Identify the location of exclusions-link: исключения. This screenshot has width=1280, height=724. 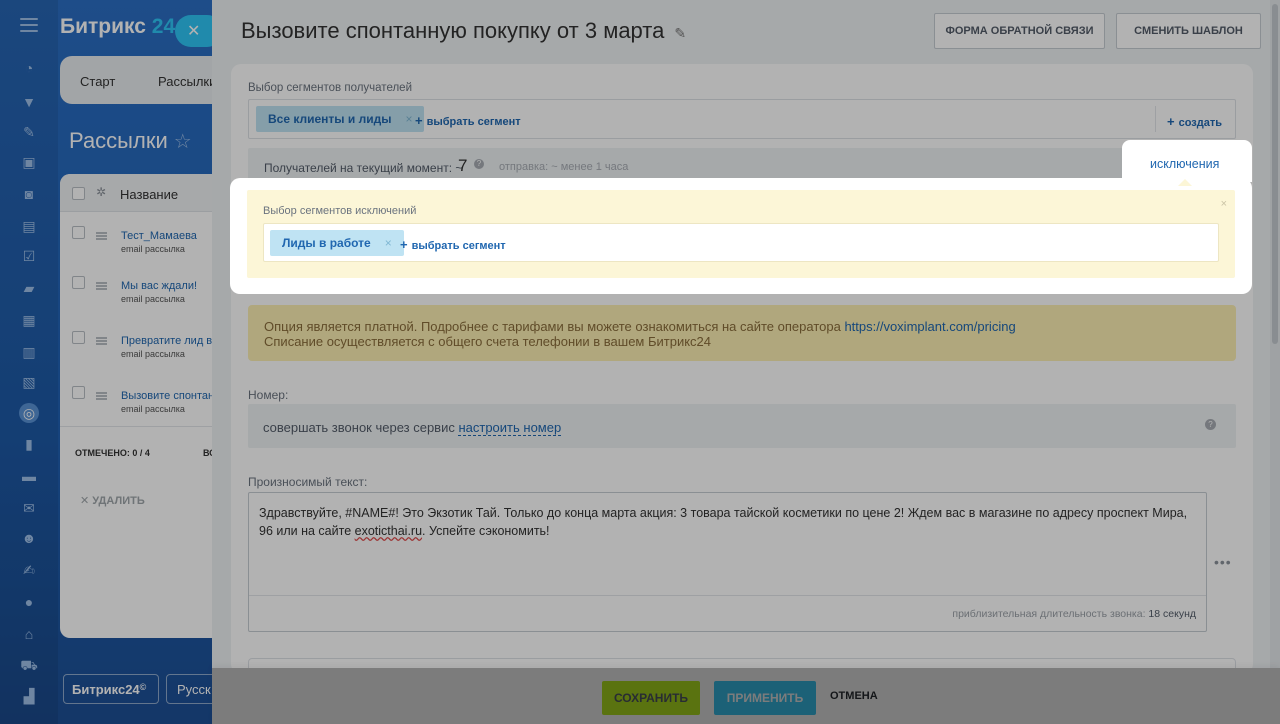
(1184, 164).